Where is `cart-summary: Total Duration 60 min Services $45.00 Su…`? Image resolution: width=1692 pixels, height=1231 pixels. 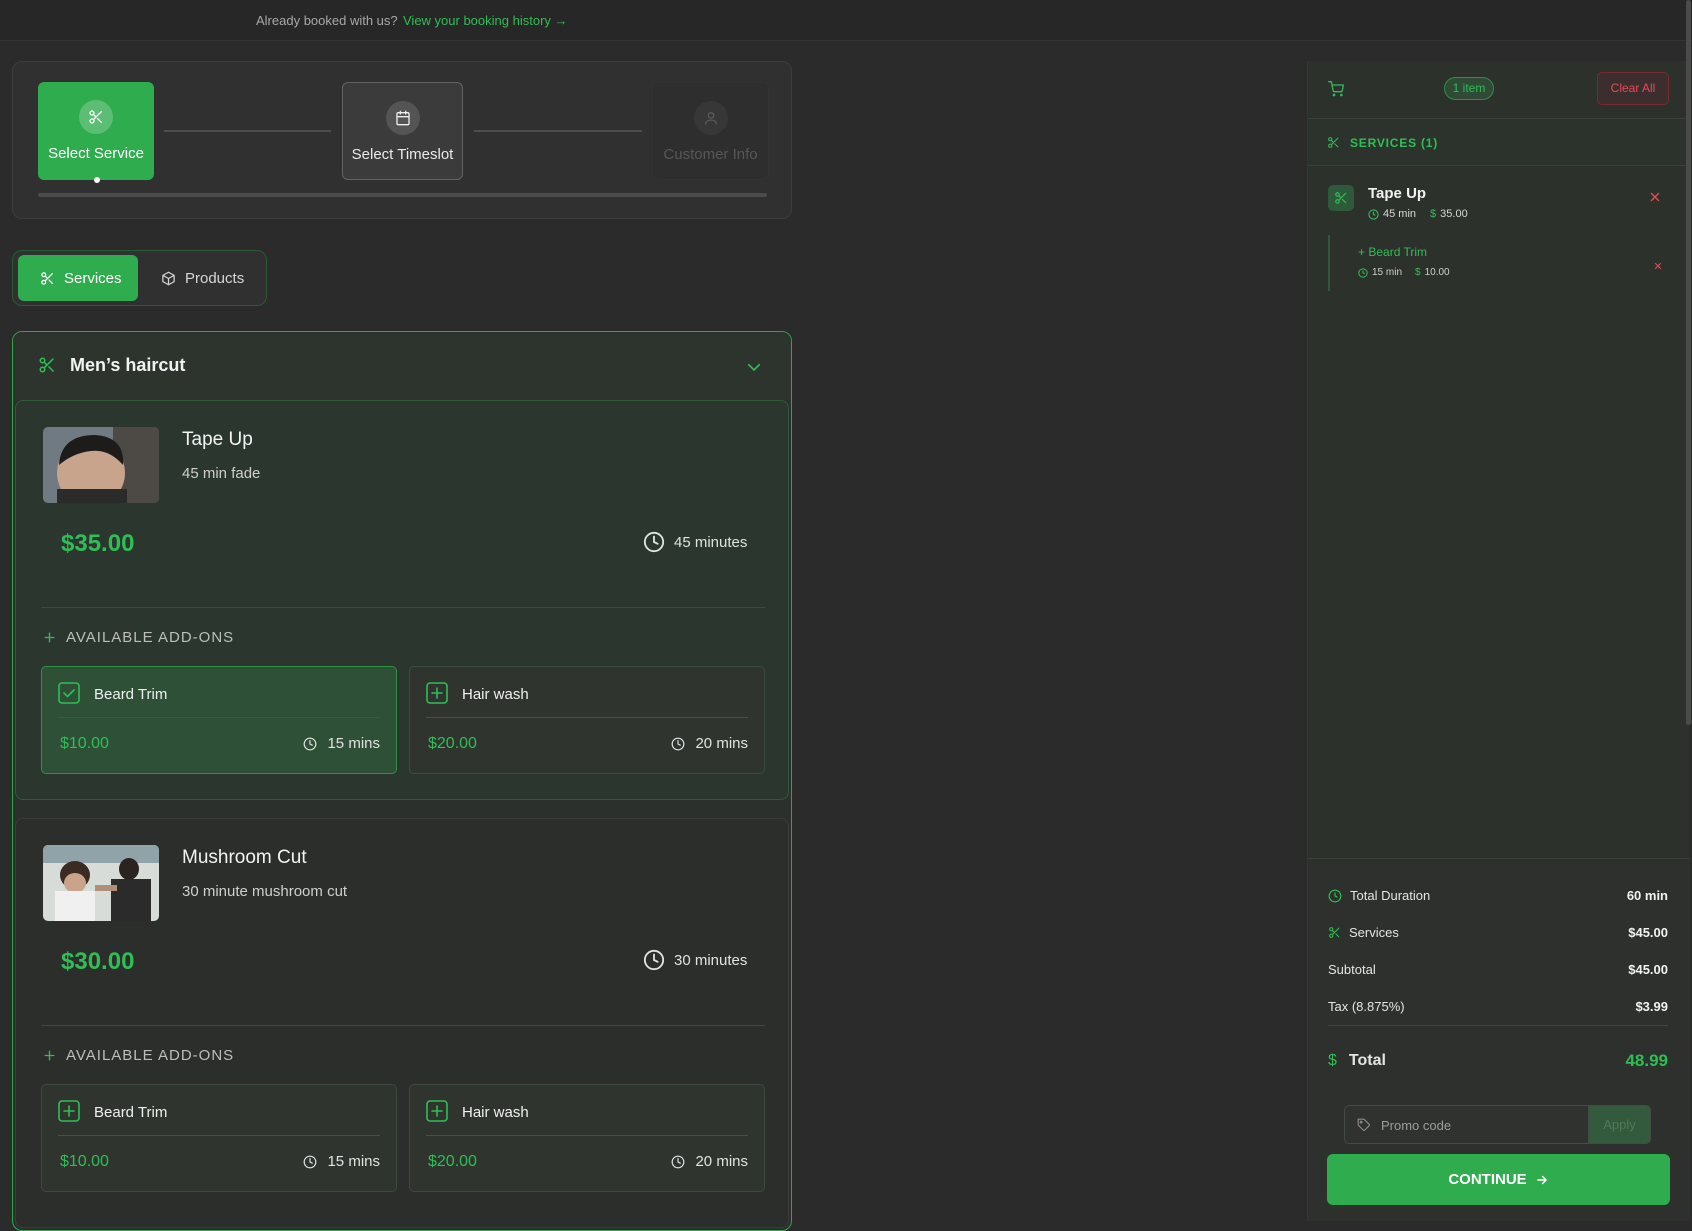
cart-summary: Total Duration 60 min Services $45.00 Su… is located at coordinates (1499, 1039).